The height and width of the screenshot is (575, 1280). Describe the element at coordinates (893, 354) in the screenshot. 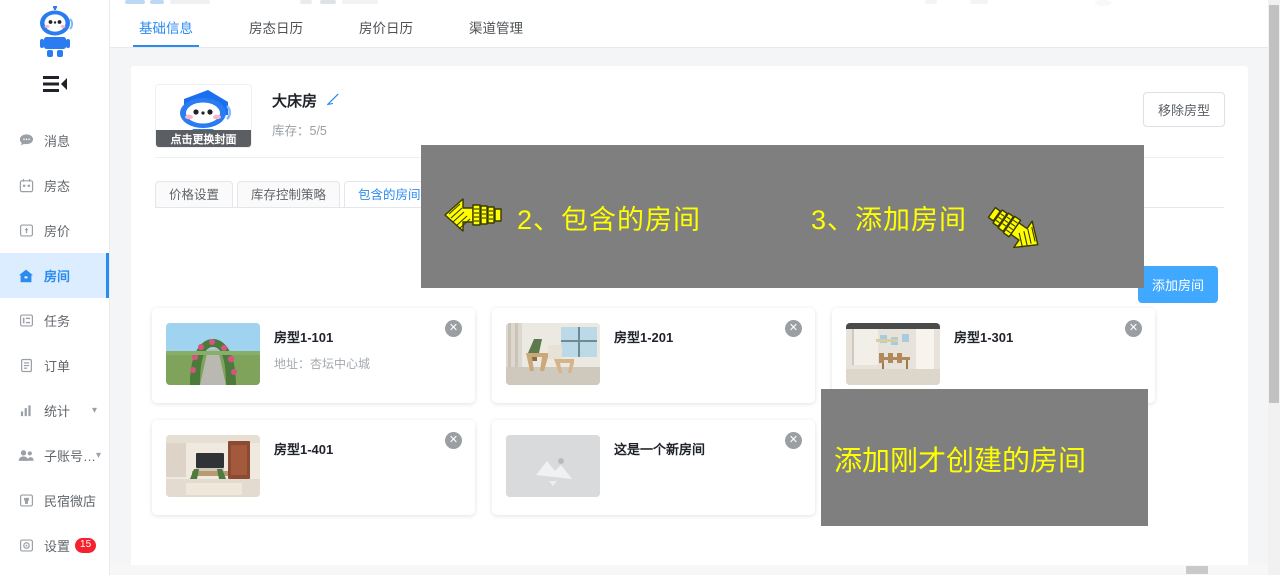

I see `dining-room-photo` at that location.